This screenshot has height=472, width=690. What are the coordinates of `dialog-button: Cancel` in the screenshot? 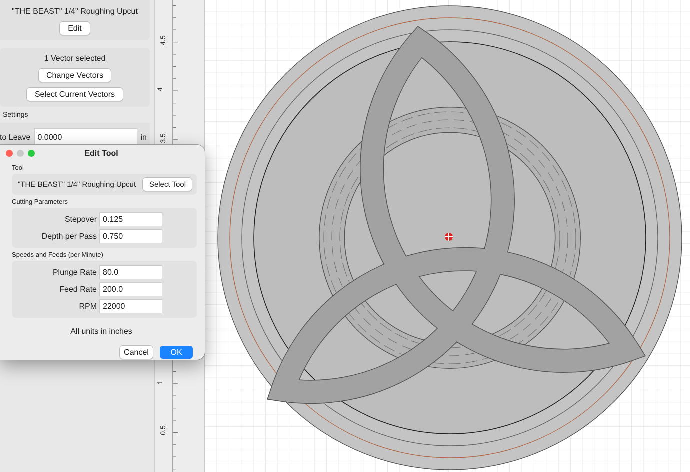 It's located at (136, 352).